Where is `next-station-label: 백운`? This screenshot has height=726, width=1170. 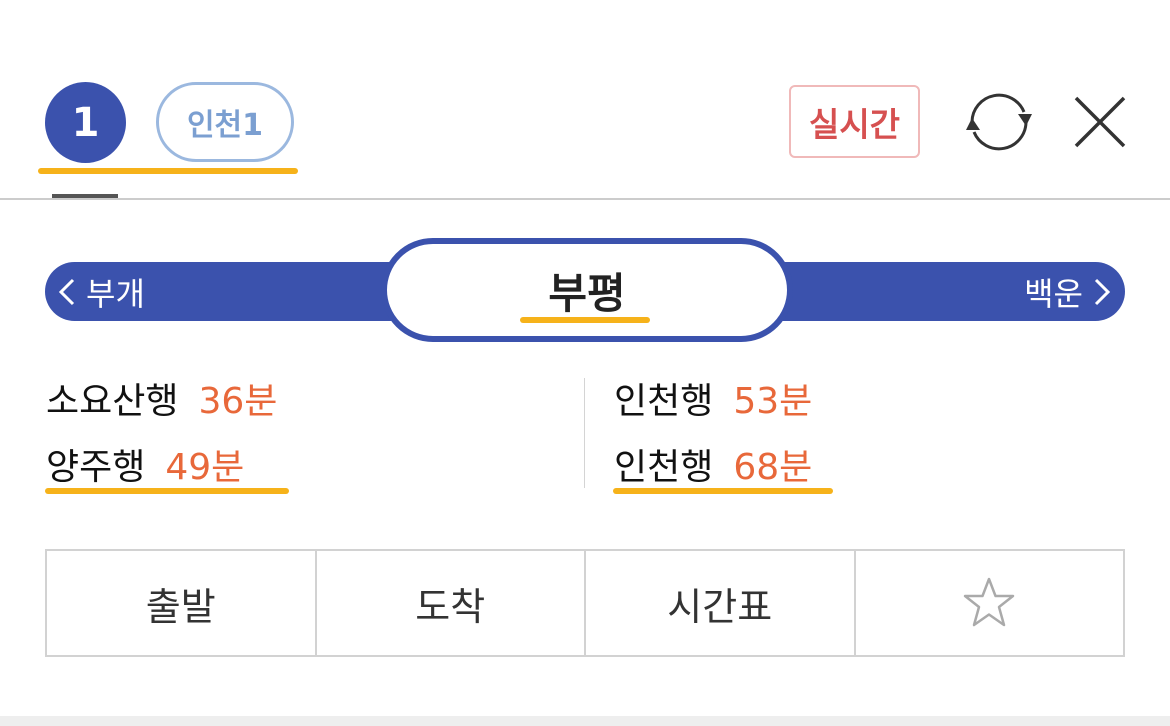 next-station-label: 백운 is located at coordinates (1053, 293).